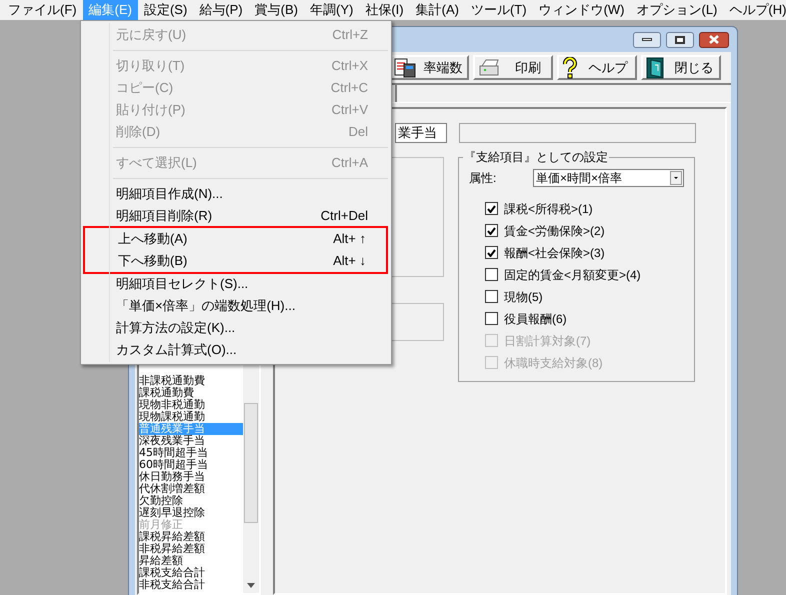 The height and width of the screenshot is (595, 786). I want to click on checkbox-label: 報酬<社会保険>(3), so click(554, 253).